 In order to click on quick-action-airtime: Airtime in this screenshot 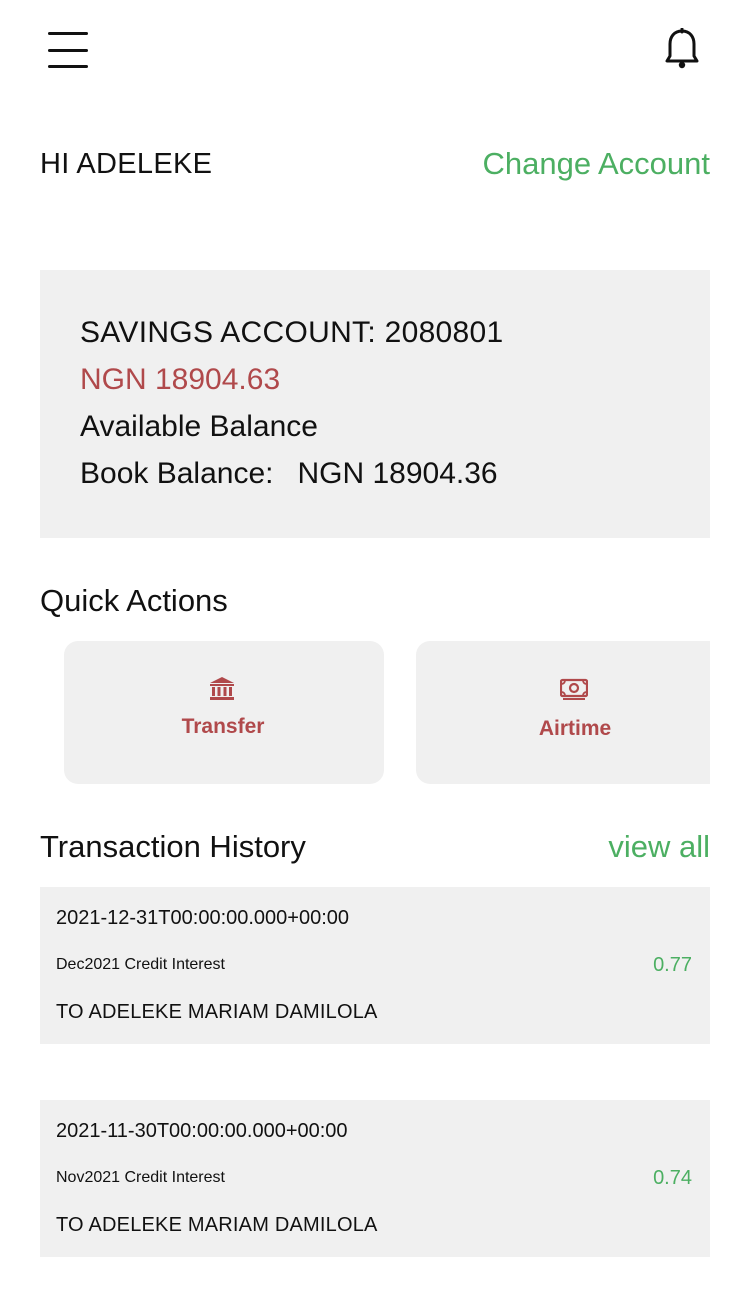, I will do `click(563, 712)`.